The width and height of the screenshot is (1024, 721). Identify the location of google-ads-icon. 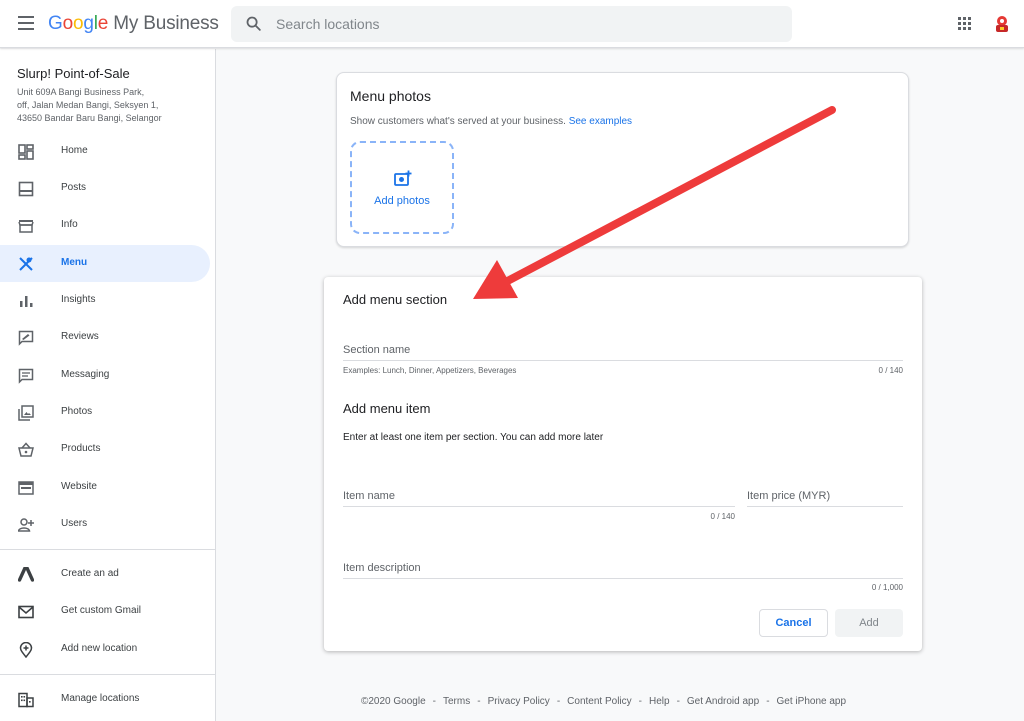
(26, 574).